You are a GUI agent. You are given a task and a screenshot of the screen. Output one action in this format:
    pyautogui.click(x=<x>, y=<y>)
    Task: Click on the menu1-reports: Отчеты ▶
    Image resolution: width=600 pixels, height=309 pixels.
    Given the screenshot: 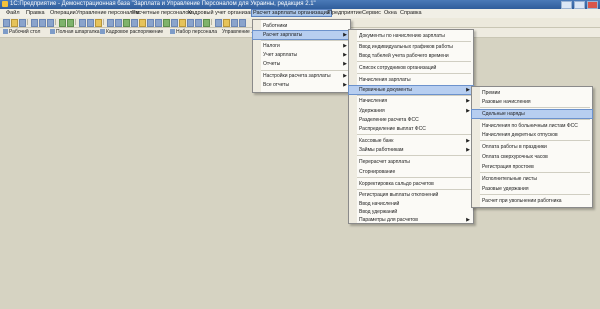 What is the action you would take?
    pyautogui.click(x=301, y=64)
    